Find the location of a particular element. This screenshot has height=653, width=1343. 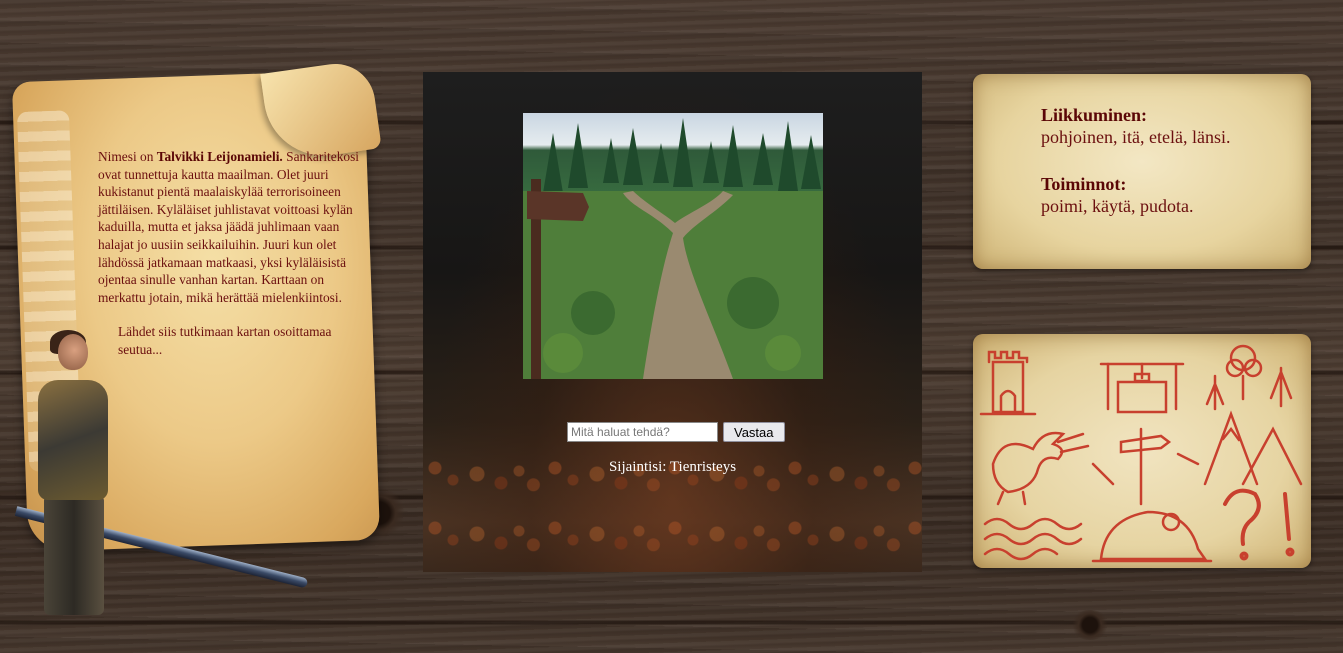

submit-button: Vastaa is located at coordinates (754, 432).